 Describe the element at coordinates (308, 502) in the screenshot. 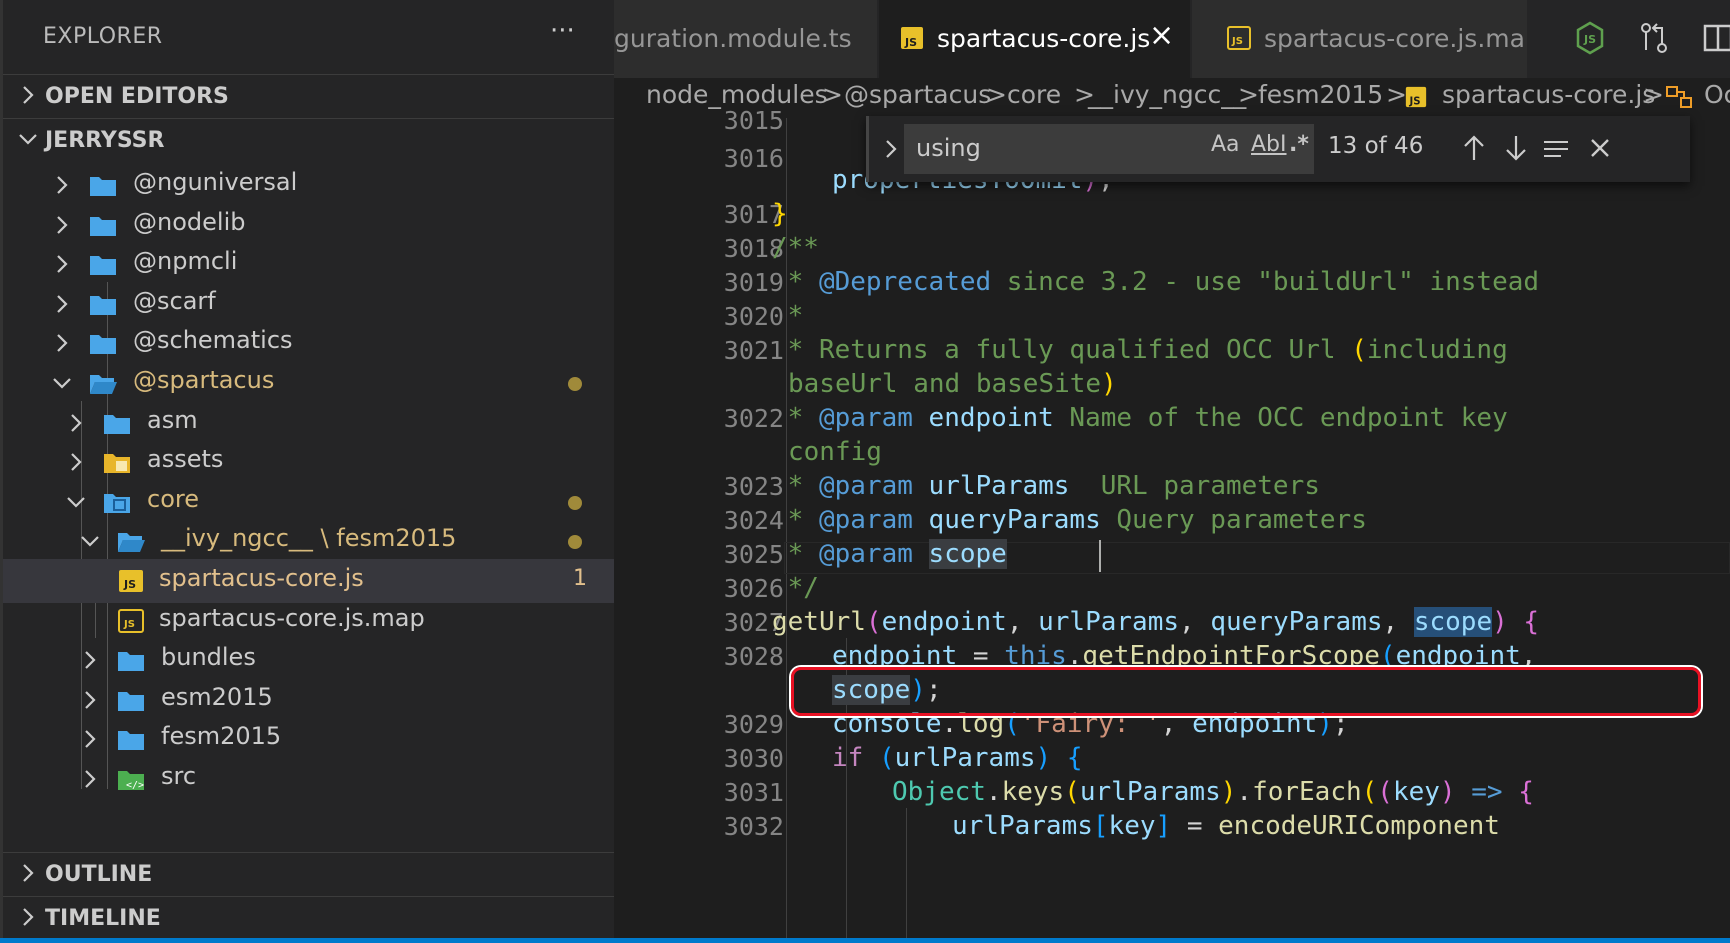

I see `tree-folder: core` at that location.